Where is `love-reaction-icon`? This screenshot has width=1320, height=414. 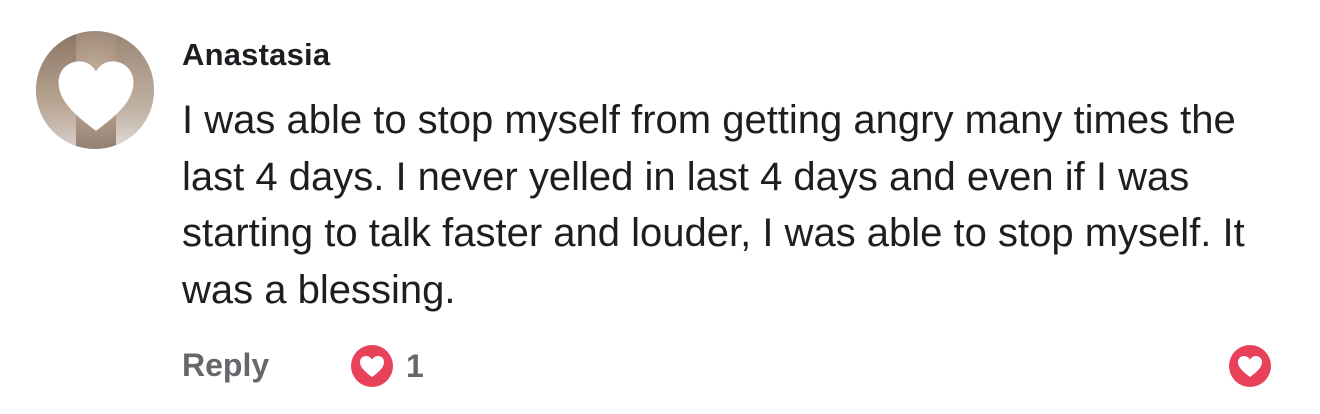
love-reaction-icon is located at coordinates (372, 366).